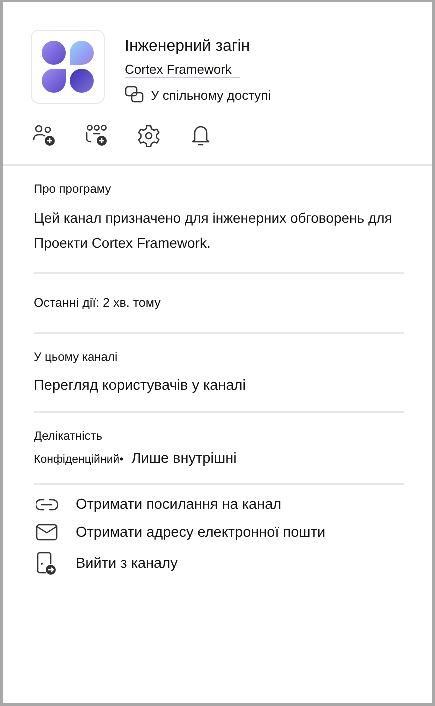  Describe the element at coordinates (149, 136) in the screenshot. I see `settings-icon` at that location.